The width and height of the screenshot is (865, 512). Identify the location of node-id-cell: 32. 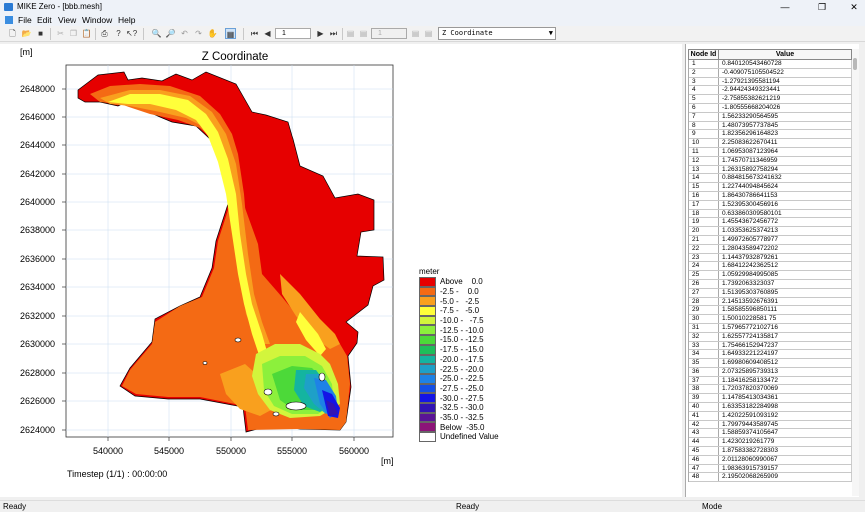
(704, 336).